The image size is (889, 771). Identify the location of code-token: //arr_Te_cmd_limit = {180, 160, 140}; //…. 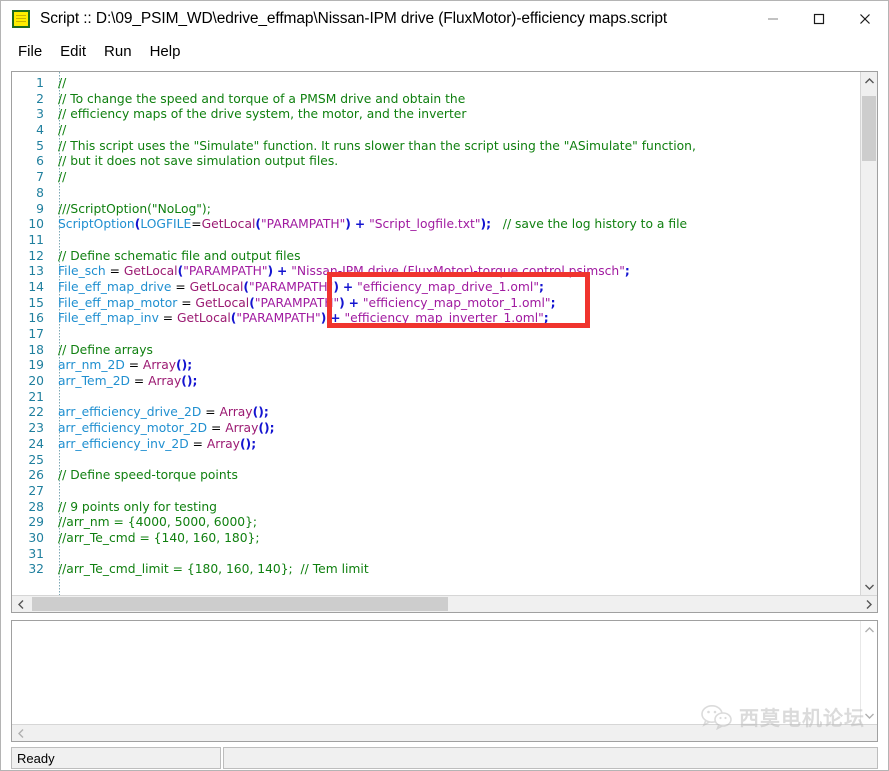
(213, 569).